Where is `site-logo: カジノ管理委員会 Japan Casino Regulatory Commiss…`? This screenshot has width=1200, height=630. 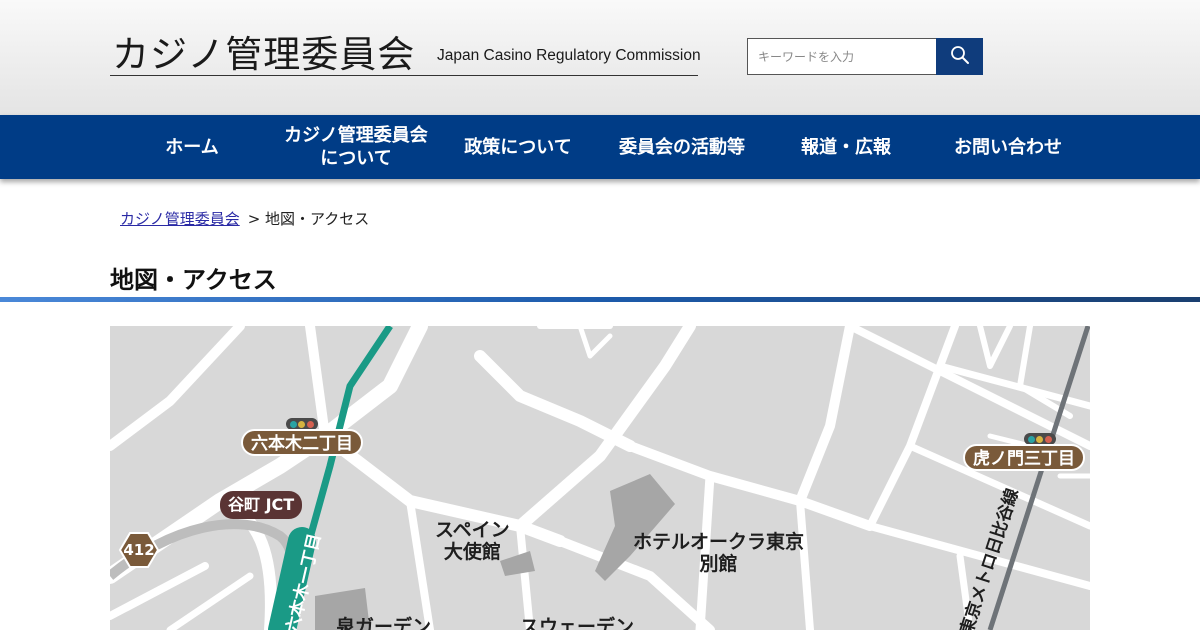 site-logo: カジノ管理委員会 Japan Casino Regulatory Commiss… is located at coordinates (405, 49).